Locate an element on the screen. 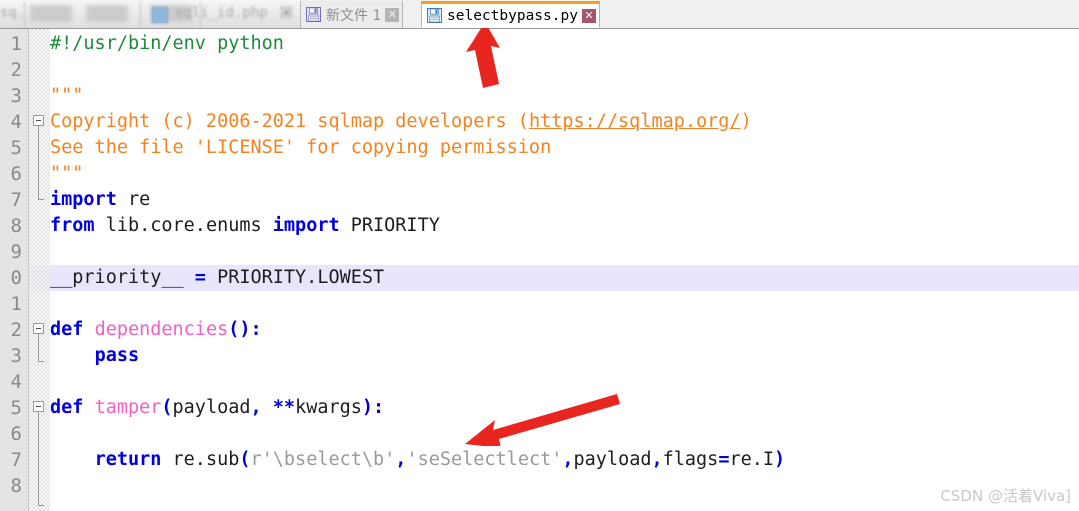 The image size is (1079, 511). code-token: 'seSelectlect' is located at coordinates (484, 459).